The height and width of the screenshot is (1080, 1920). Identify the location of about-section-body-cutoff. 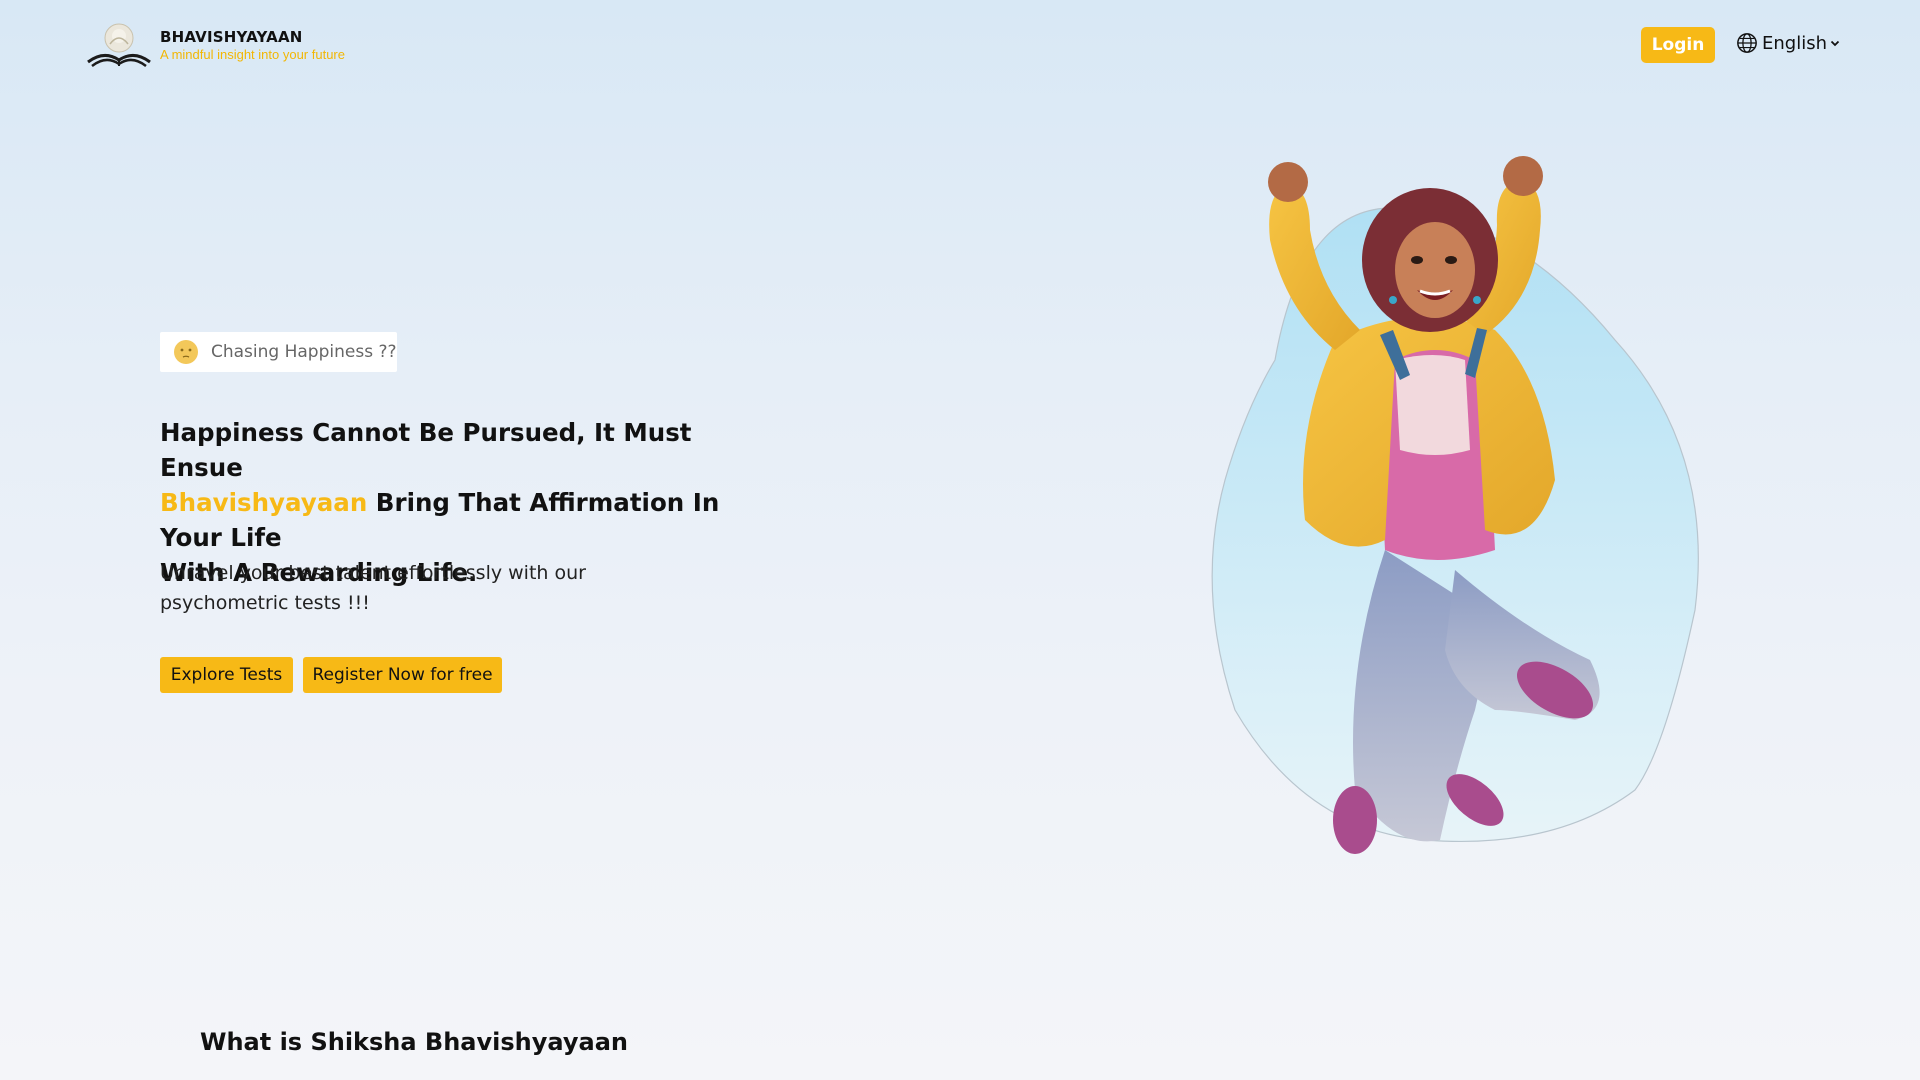
(960, 1076).